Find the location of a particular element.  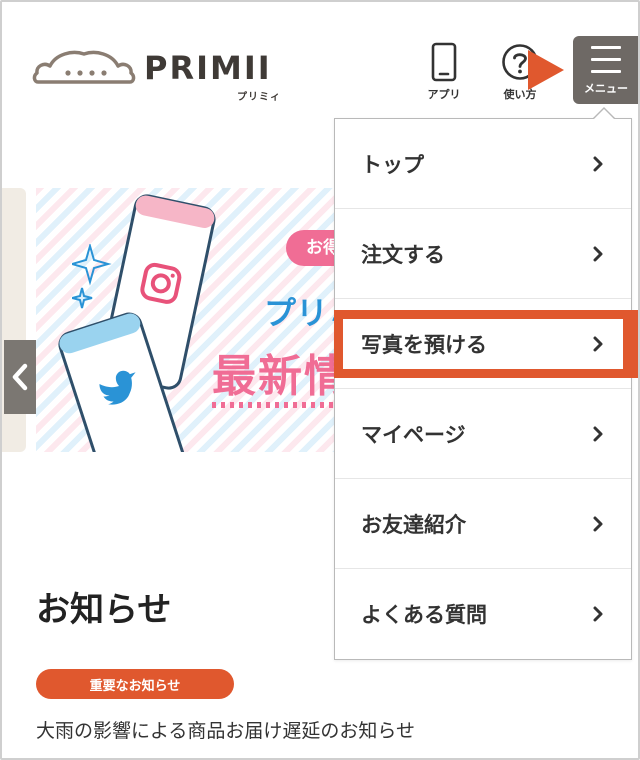

phone-twitter-image is located at coordinates (123, 382).